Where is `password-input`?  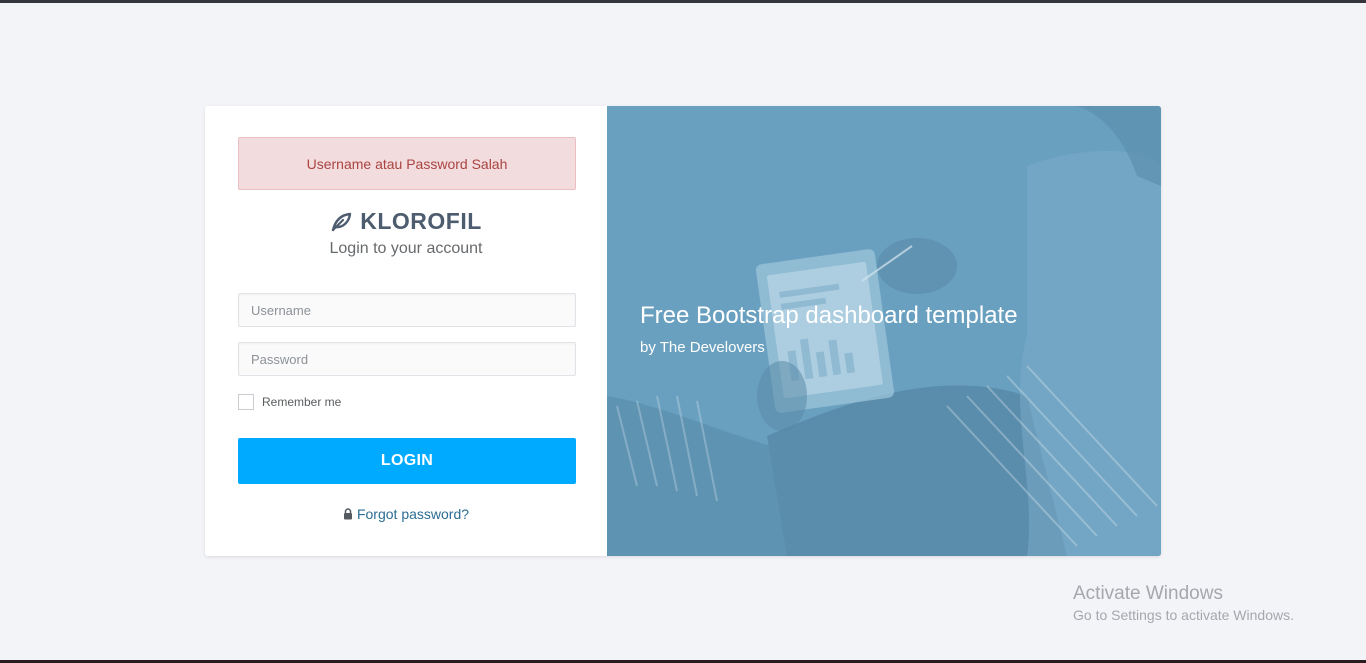 password-input is located at coordinates (407, 359).